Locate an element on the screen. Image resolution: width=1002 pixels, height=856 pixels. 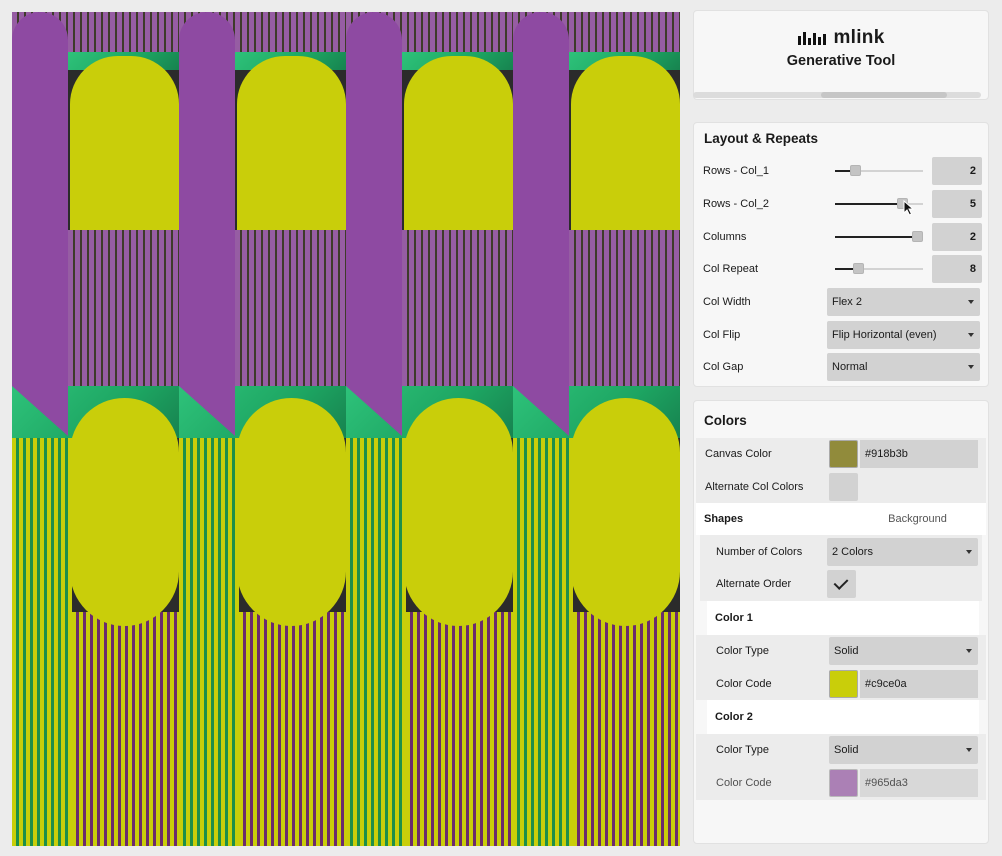
col-gap-label: Col Gap is located at coordinates (723, 367).